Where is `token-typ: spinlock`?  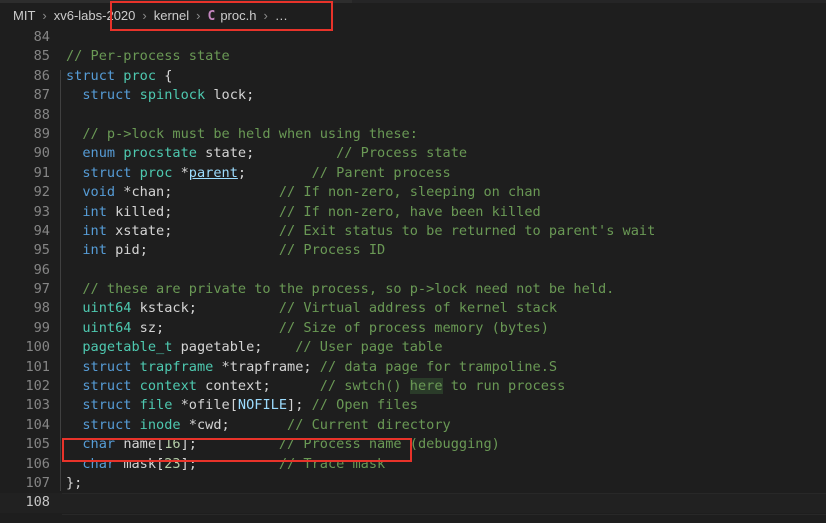
token-typ: spinlock is located at coordinates (172, 95).